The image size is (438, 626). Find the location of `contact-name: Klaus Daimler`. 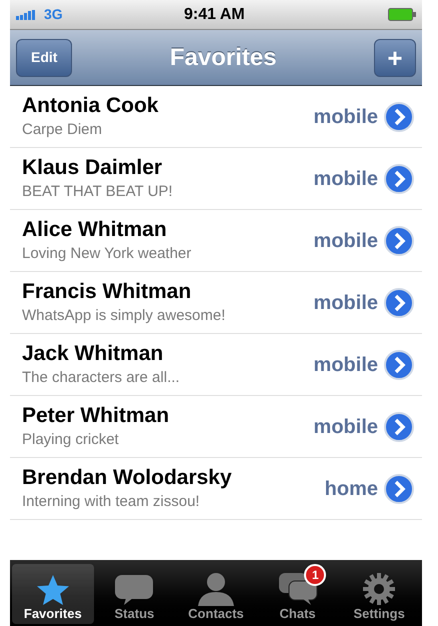

contact-name: Klaus Daimler is located at coordinates (93, 168).